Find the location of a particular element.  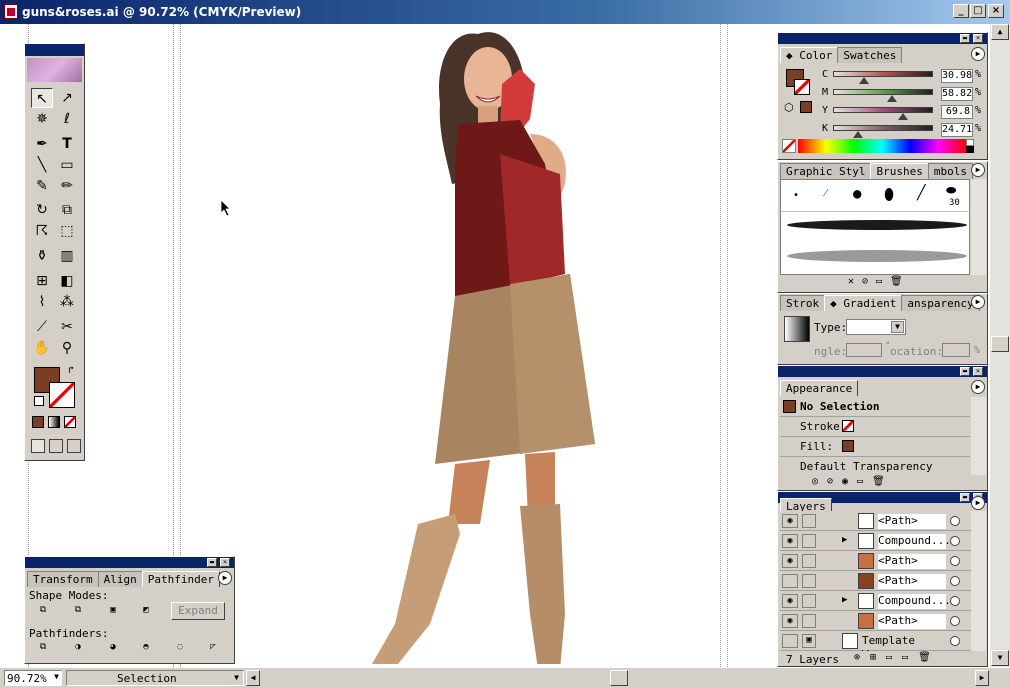

brush-scrollbar is located at coordinates (978, 227).